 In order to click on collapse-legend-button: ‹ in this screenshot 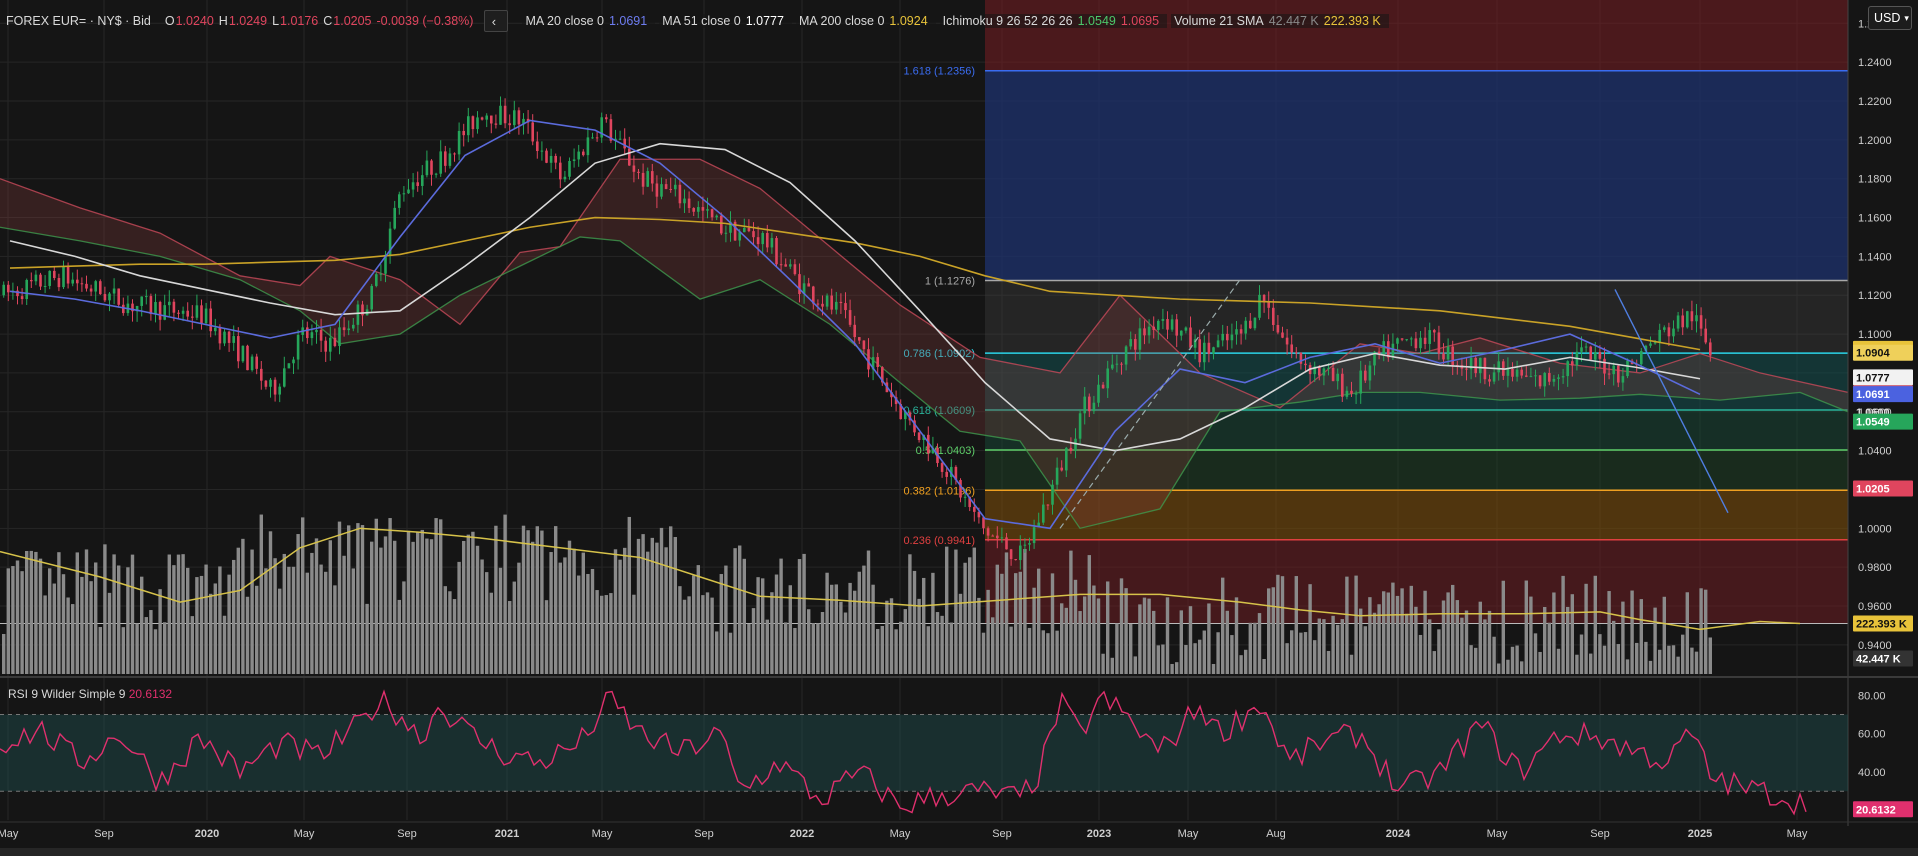, I will do `click(496, 21)`.